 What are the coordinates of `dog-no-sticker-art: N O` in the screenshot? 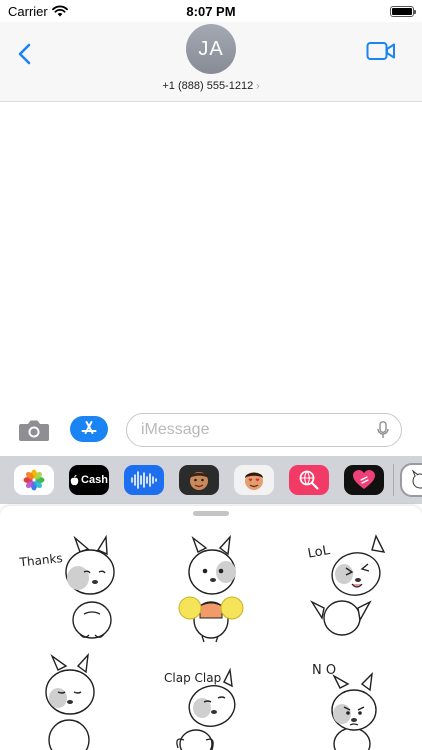 It's located at (344, 706).